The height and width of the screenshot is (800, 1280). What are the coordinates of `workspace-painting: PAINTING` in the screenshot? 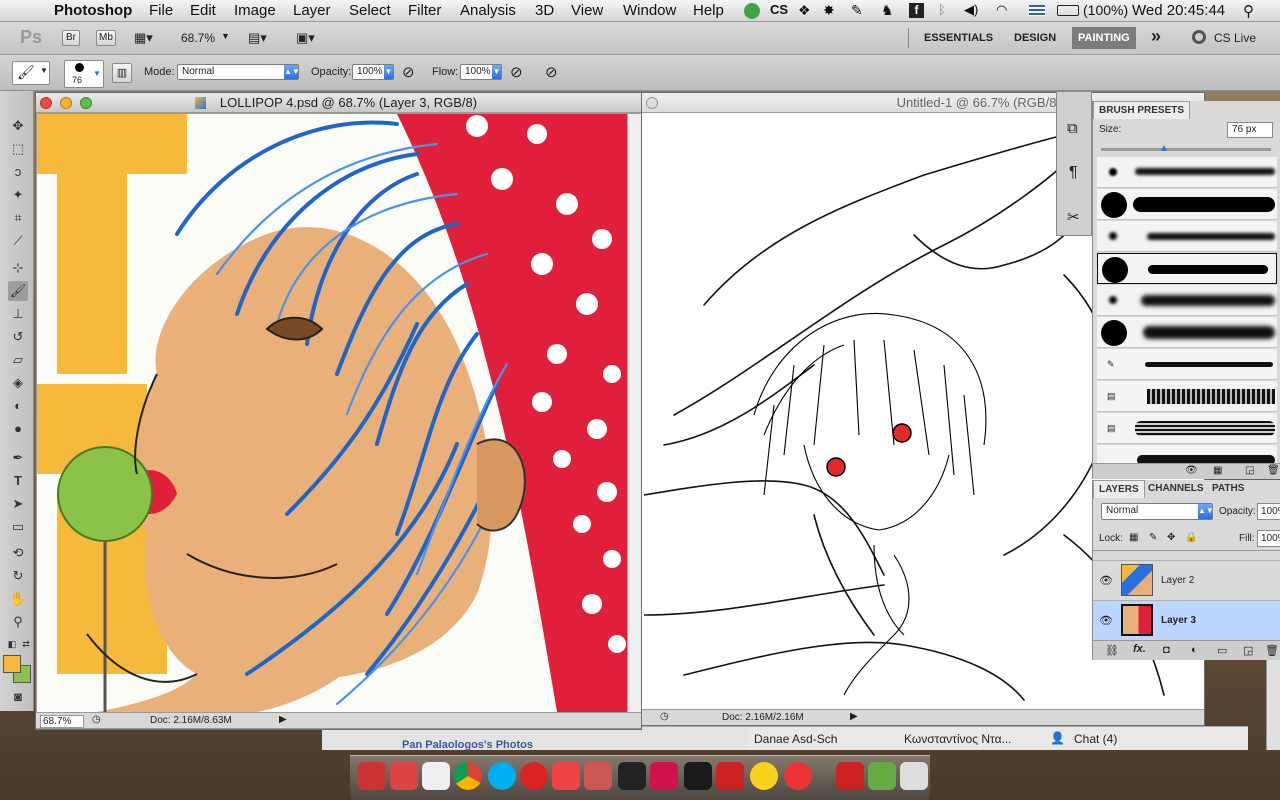 It's located at (1104, 38).